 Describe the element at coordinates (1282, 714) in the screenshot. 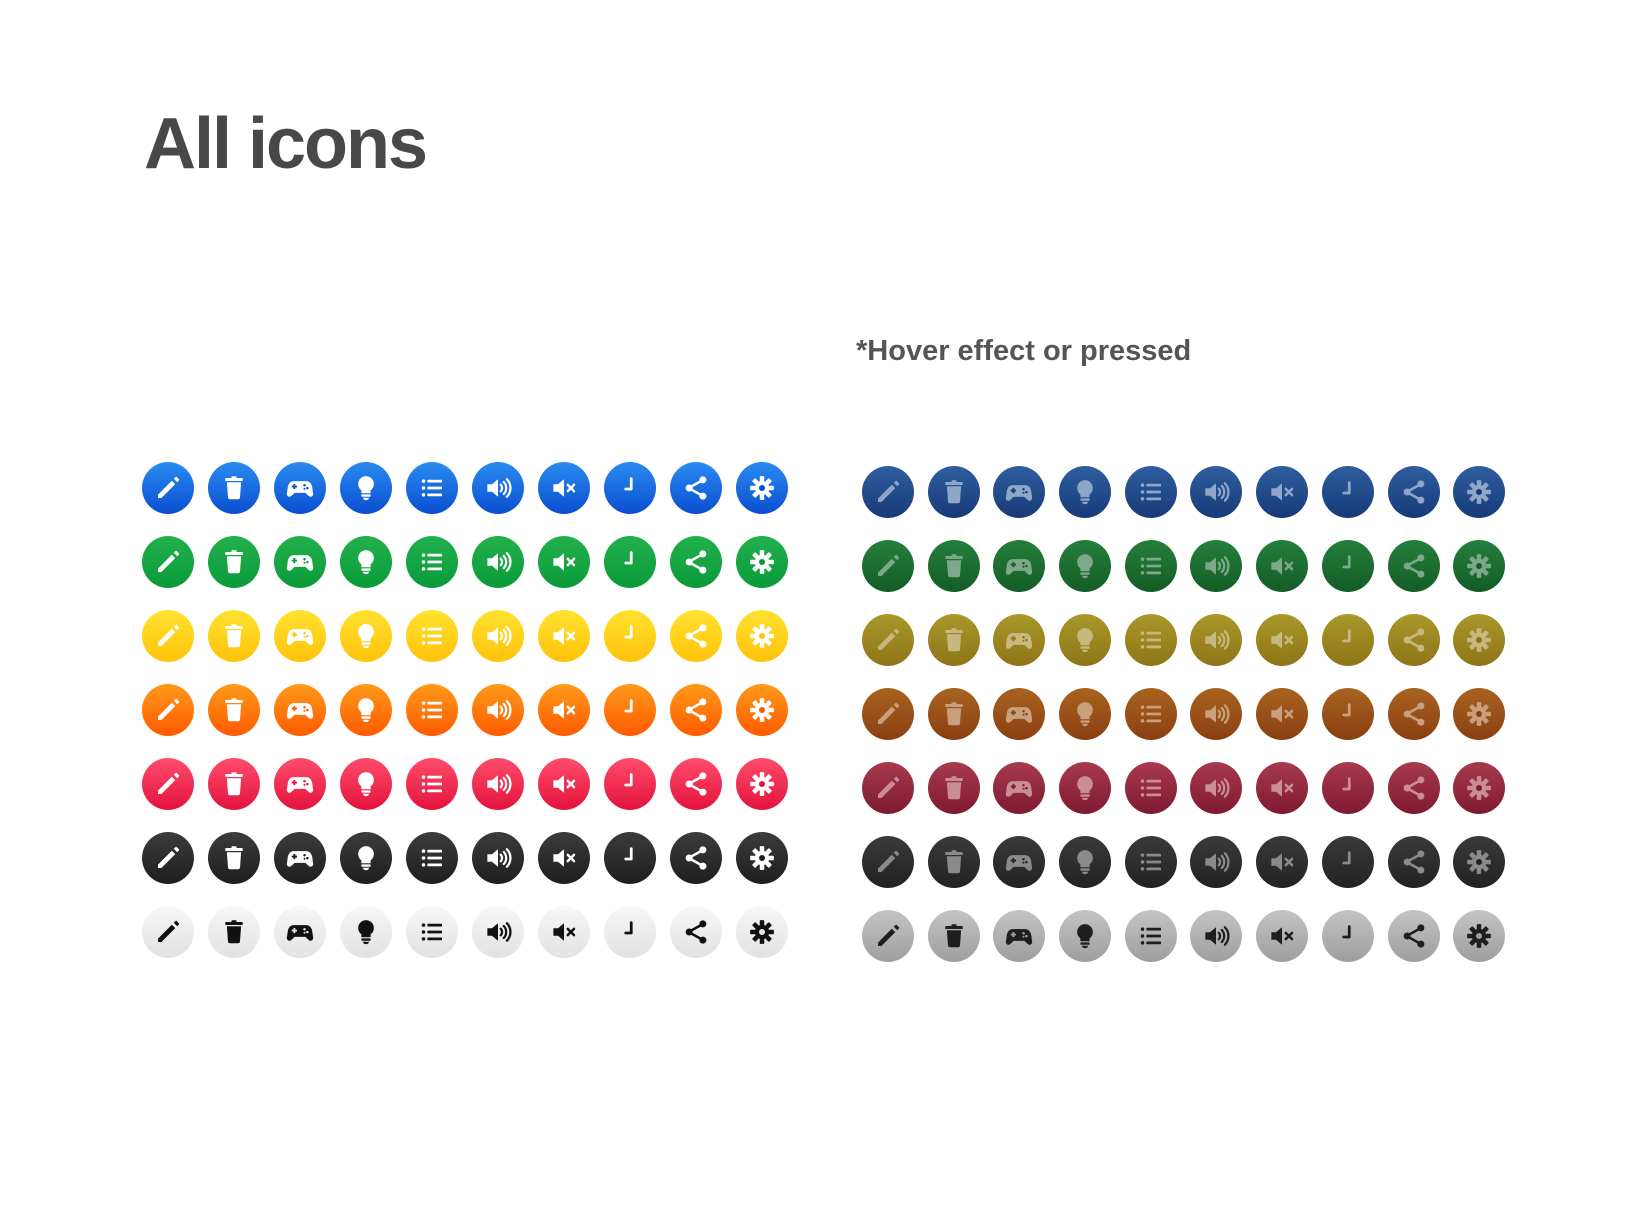

I see `mute-button-orange-hover` at that location.